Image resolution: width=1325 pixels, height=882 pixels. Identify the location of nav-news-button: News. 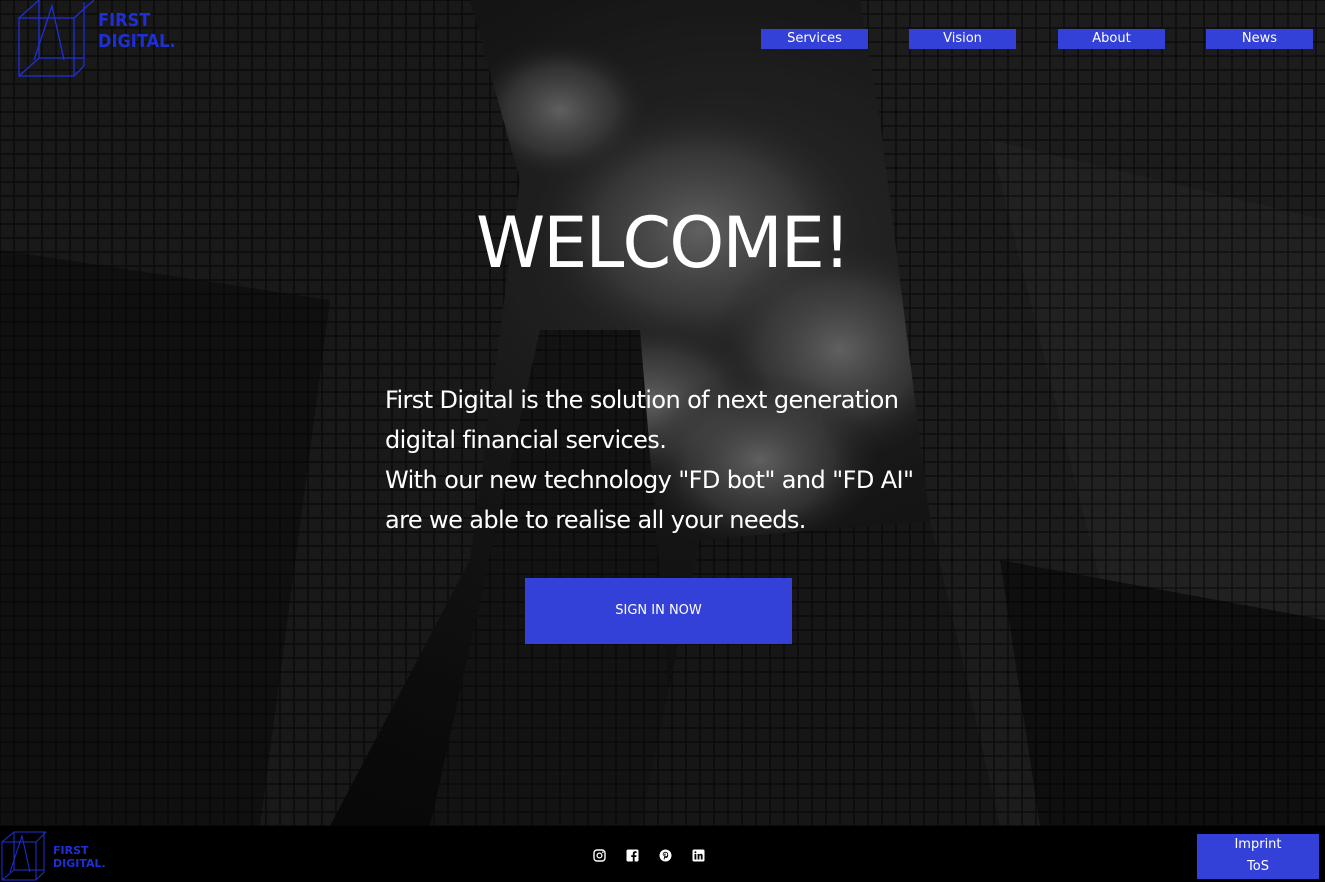
(1259, 39).